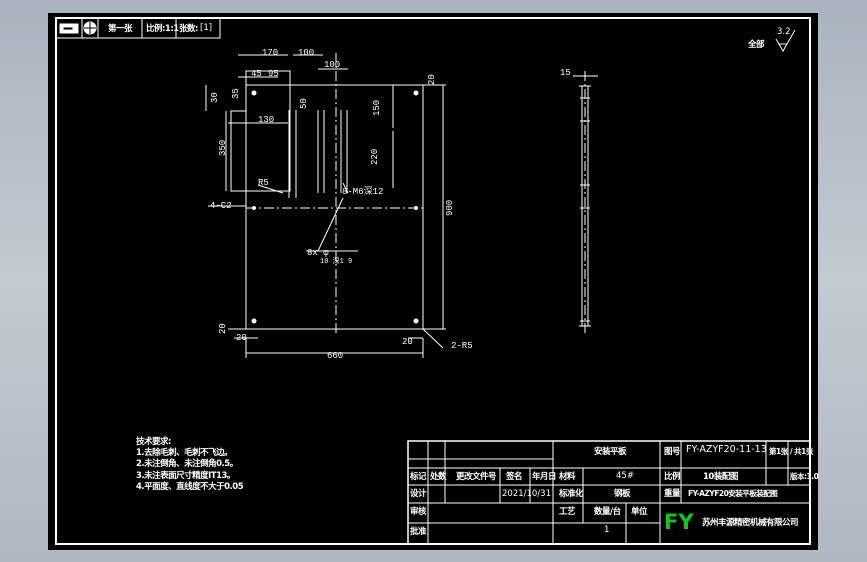 The height and width of the screenshot is (562, 867). I want to click on dim-50: 50, so click(304, 103).